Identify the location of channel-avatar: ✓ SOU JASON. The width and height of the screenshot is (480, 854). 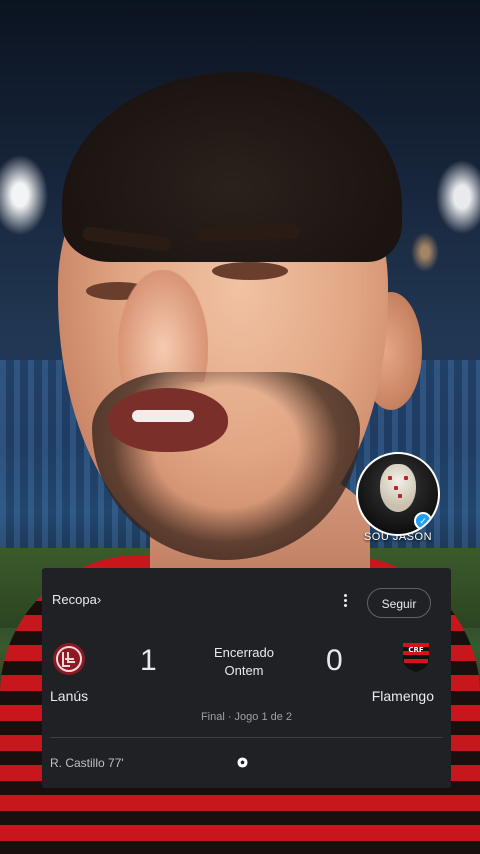
(398, 506).